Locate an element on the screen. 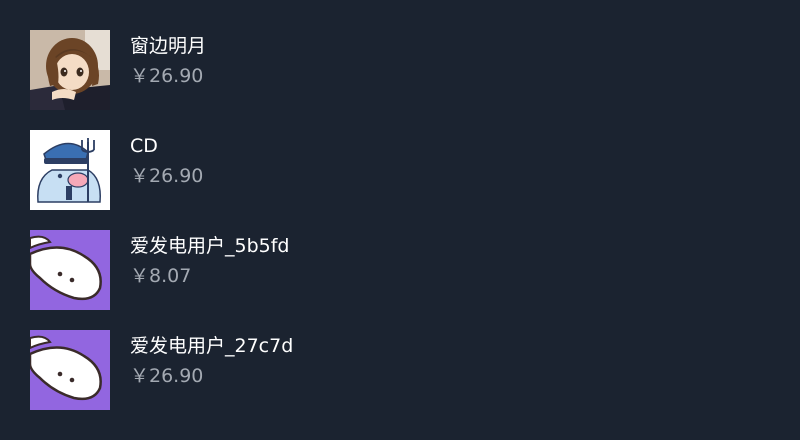  supporter-name: 爱发电用户_27c7d is located at coordinates (212, 346).